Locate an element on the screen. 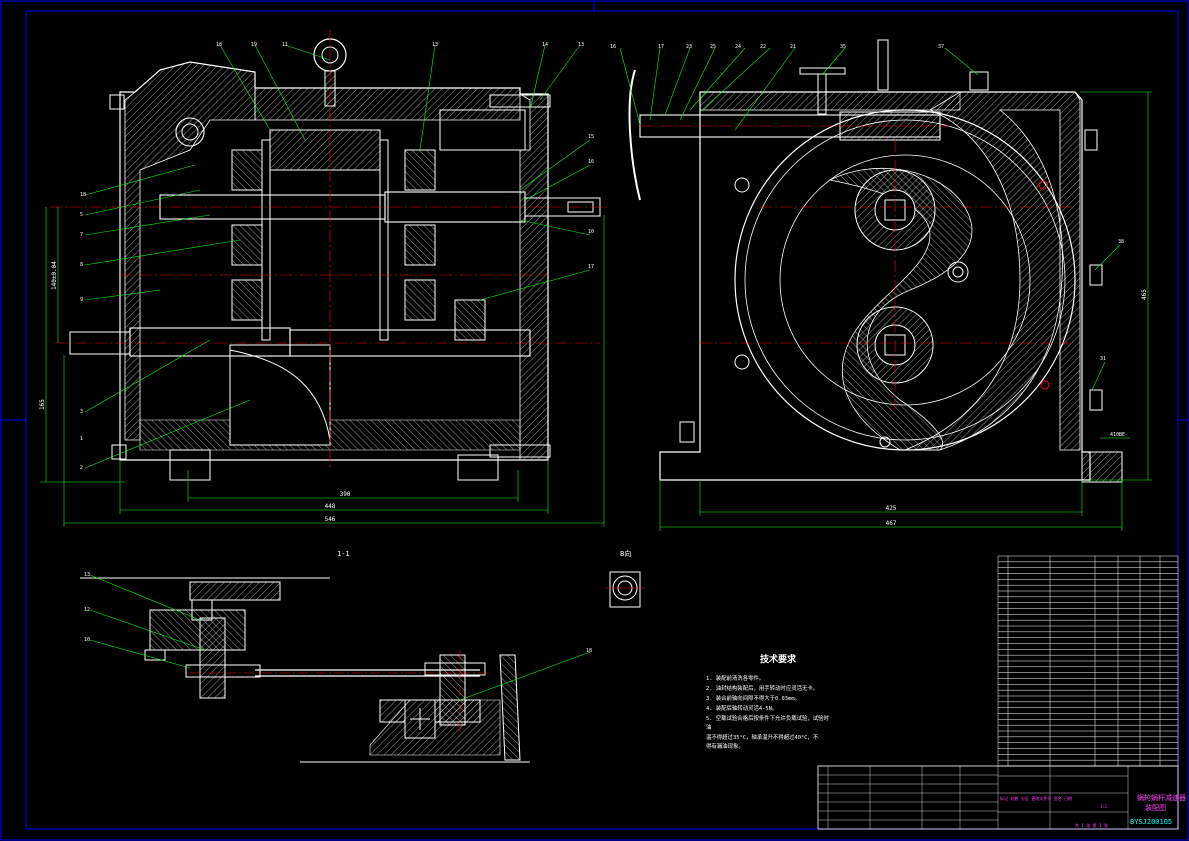 The width and height of the screenshot is (1189, 841). dim-front-mid: 448 is located at coordinates (330, 506).